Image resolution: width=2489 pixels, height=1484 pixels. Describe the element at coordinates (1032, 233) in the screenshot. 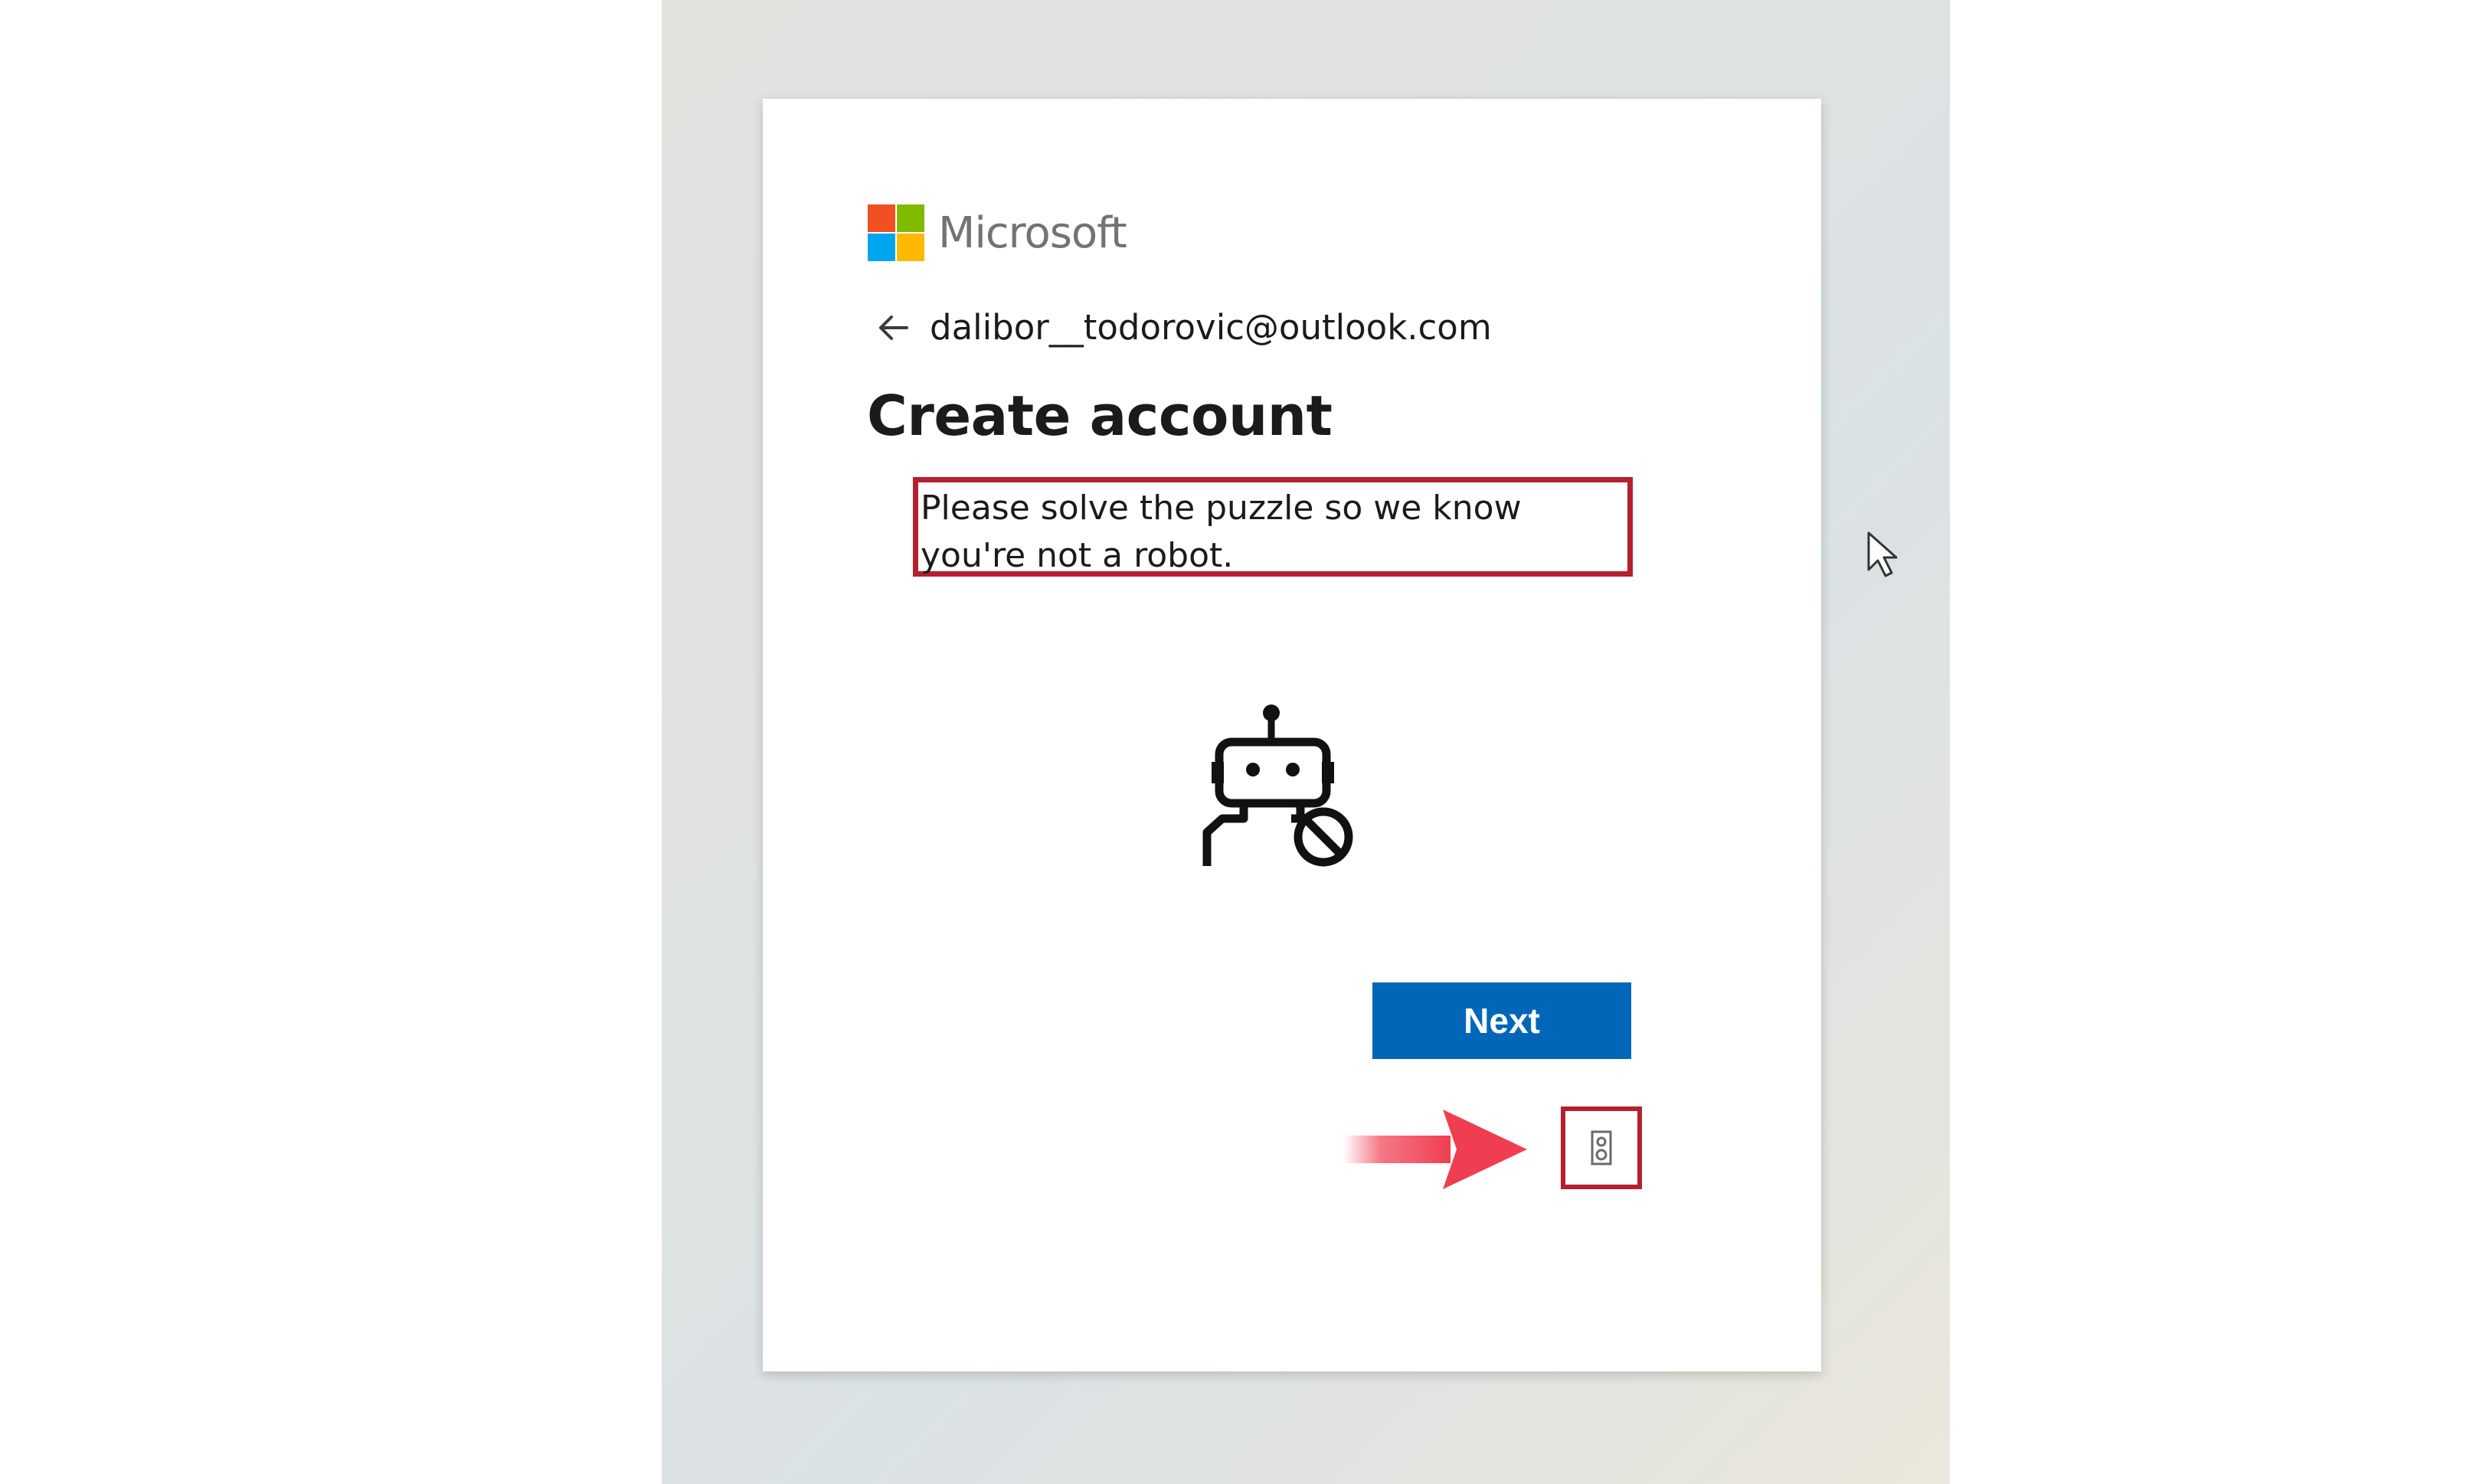

I see `logo-text: Microsoft` at that location.